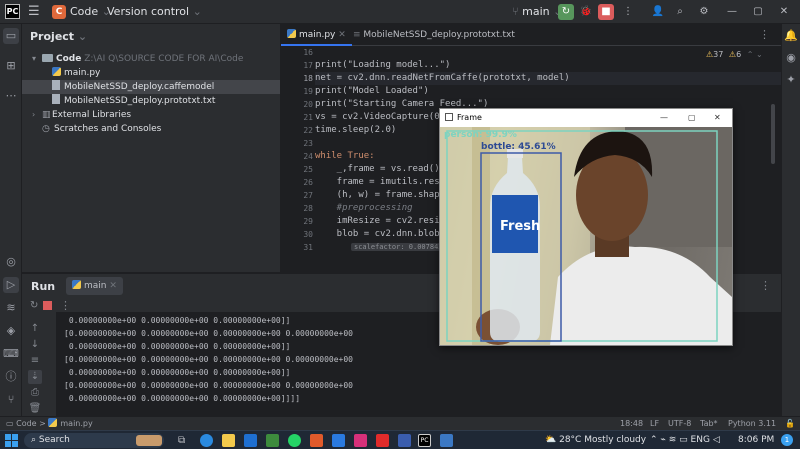 The image size is (800, 449). Describe the element at coordinates (11, 36) in the screenshot. I see `project-tool-icon: ▭` at that location.